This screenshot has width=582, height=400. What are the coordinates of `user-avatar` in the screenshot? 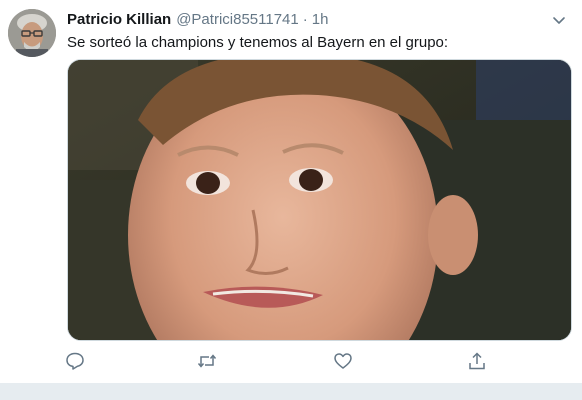 It's located at (32, 33).